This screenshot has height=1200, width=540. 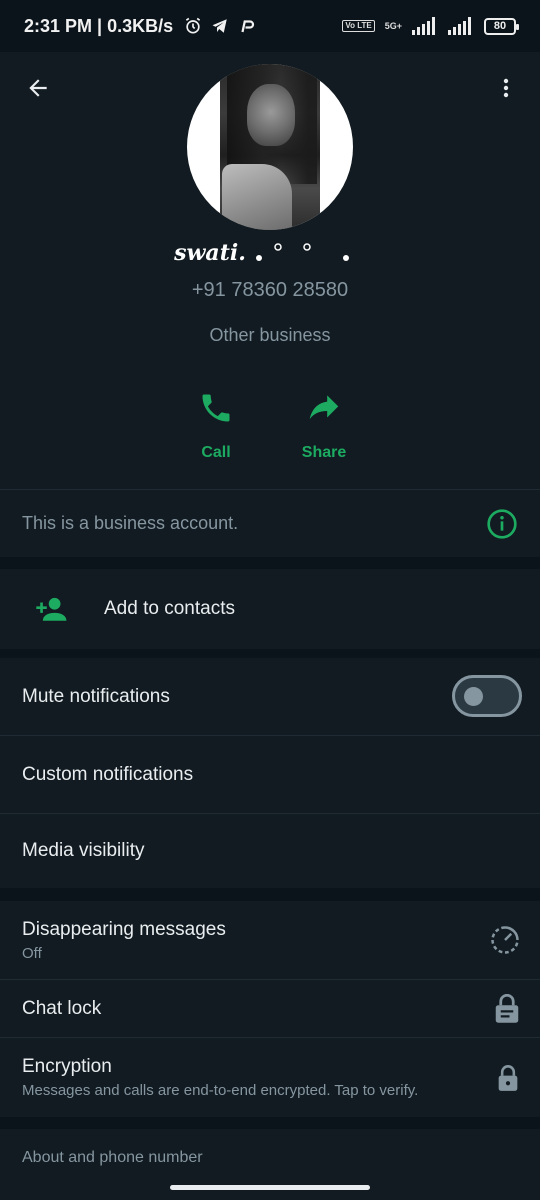 I want to click on telegram-icon, so click(x=219, y=26).